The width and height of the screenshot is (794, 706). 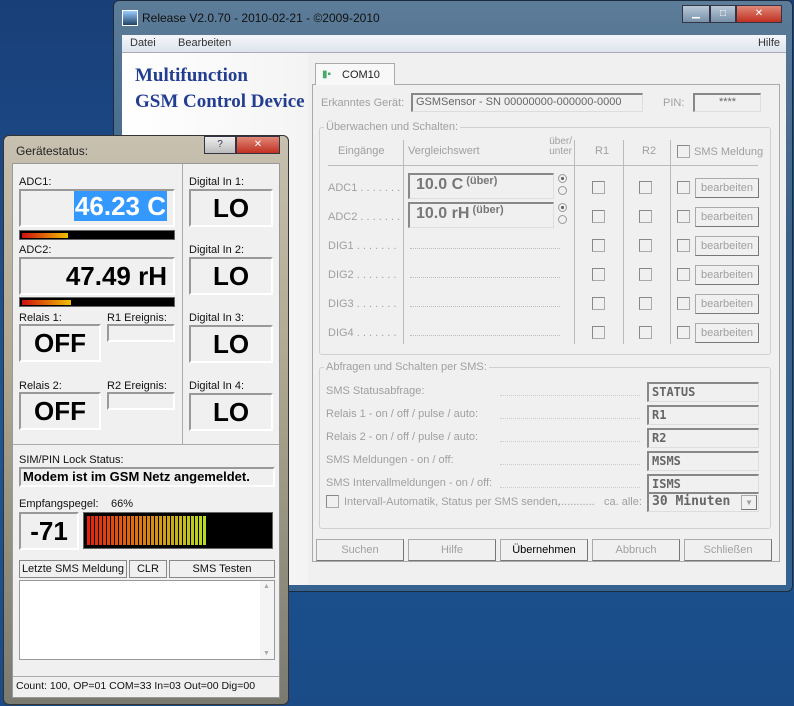 I want to click on dialog-close-button: ✕, so click(x=258, y=145).